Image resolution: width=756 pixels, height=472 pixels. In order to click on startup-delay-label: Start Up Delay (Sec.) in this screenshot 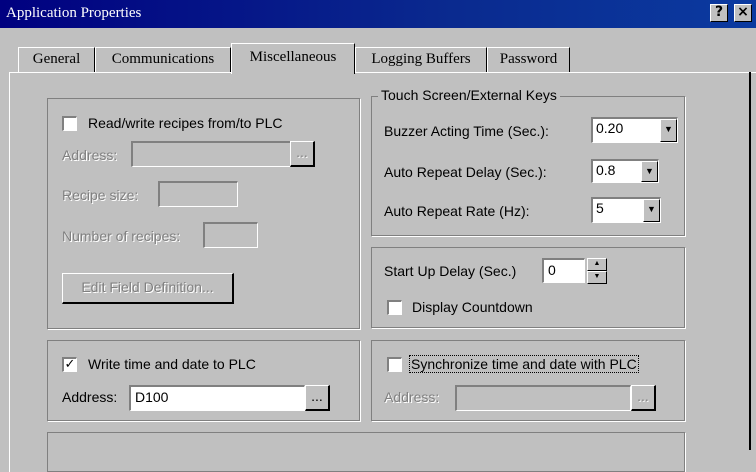, I will do `click(450, 271)`.